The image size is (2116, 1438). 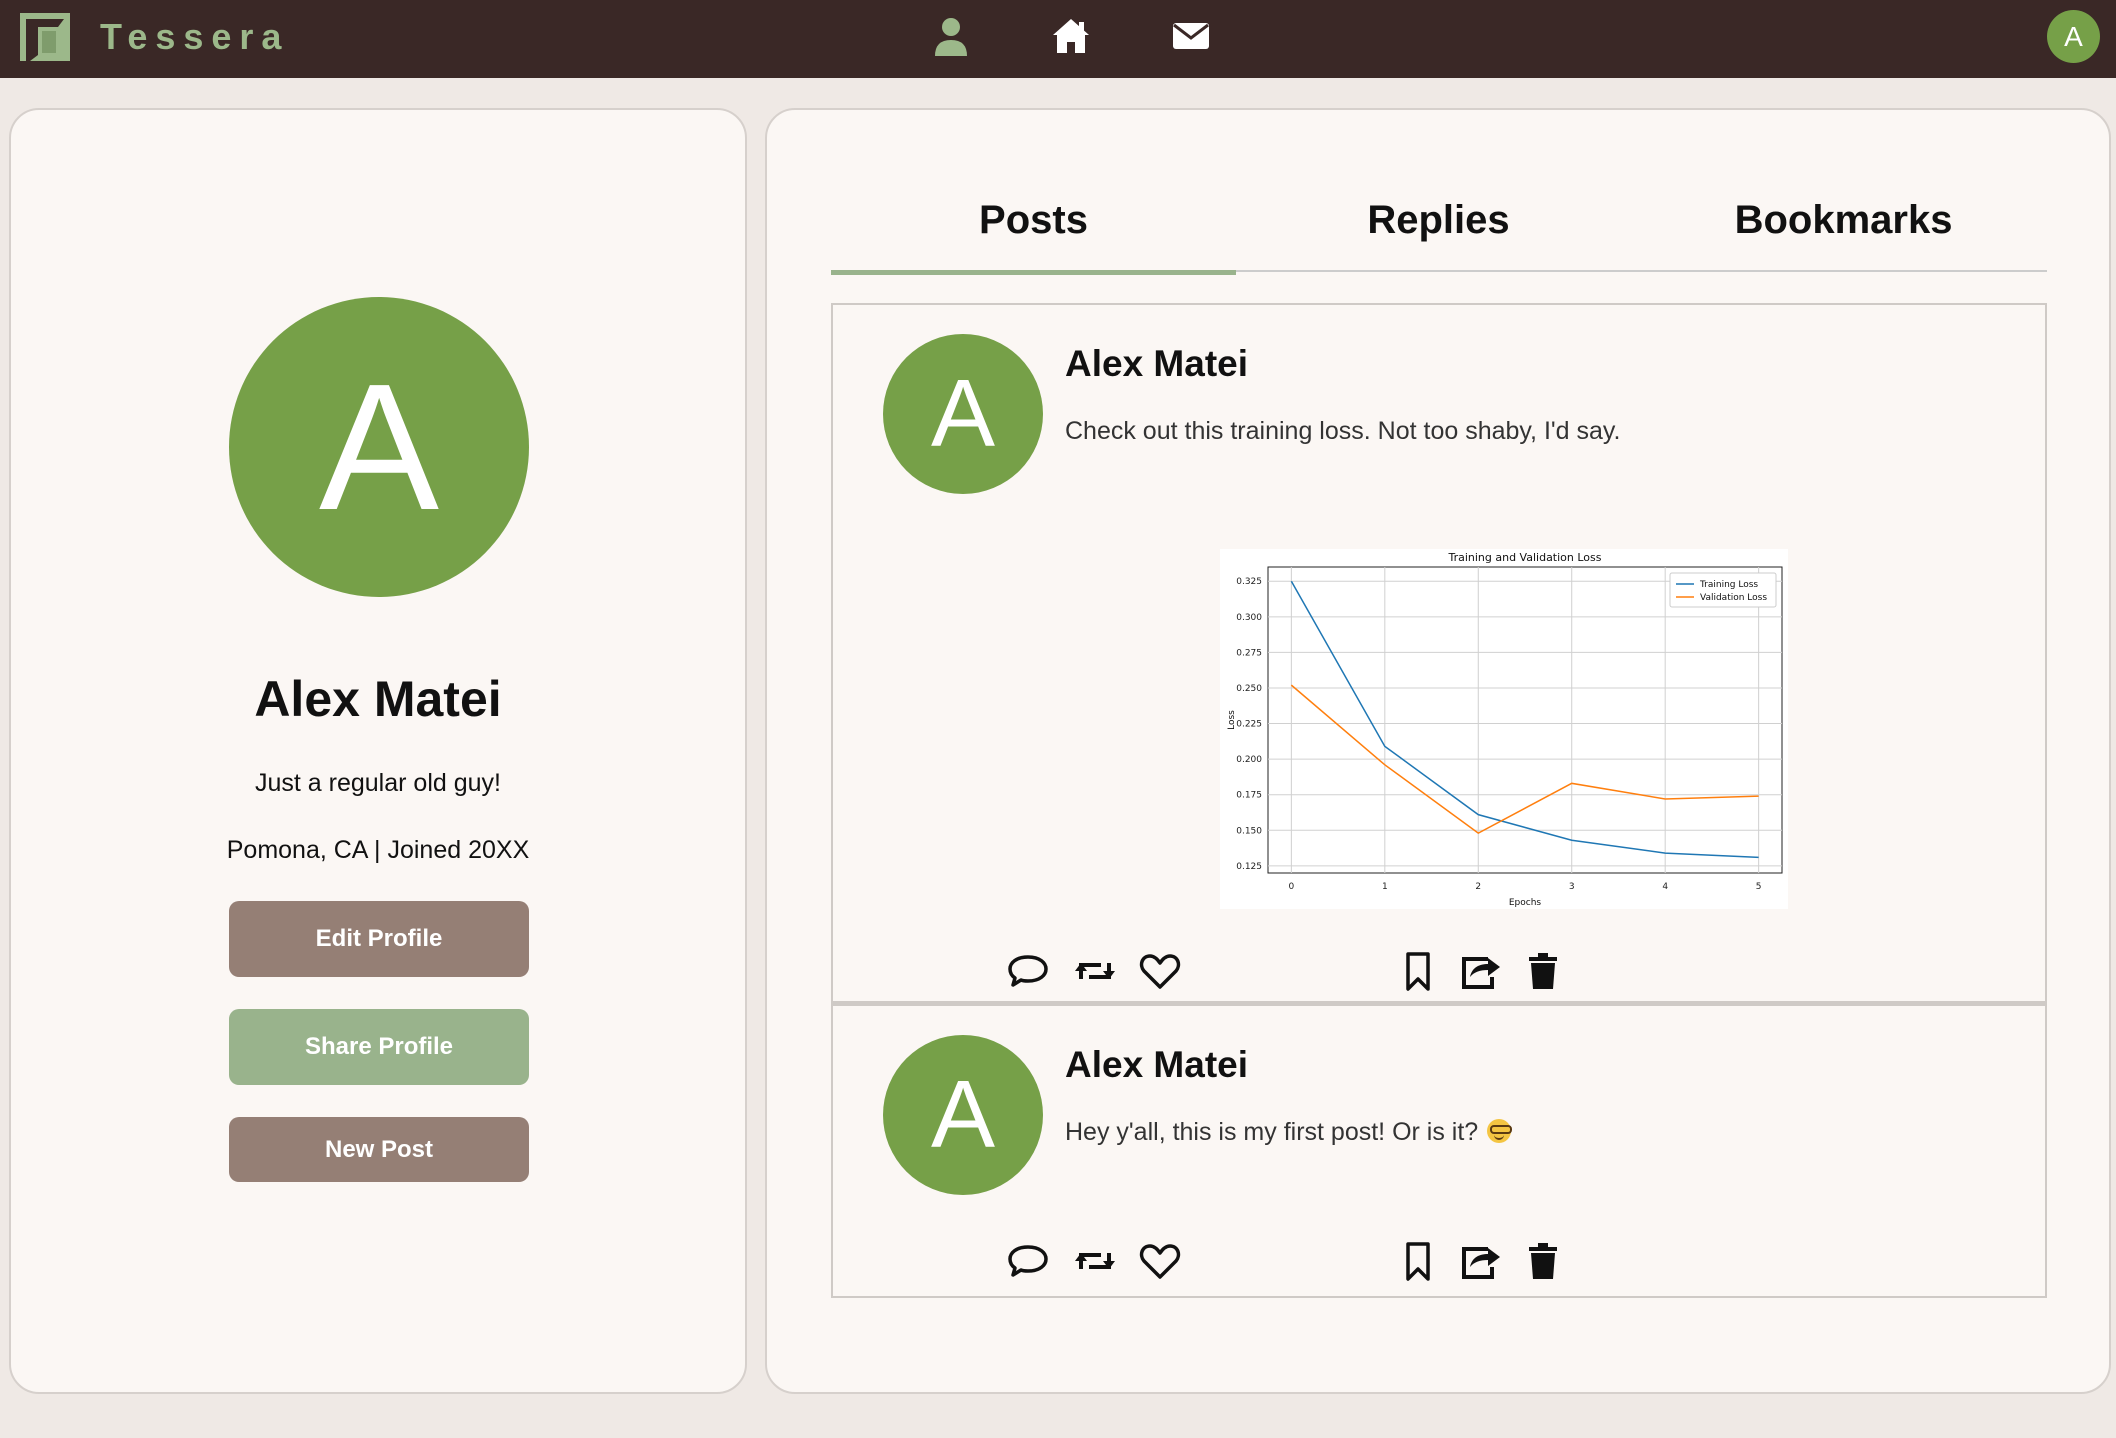 I want to click on x-tick-label: 1, so click(x=1385, y=887).